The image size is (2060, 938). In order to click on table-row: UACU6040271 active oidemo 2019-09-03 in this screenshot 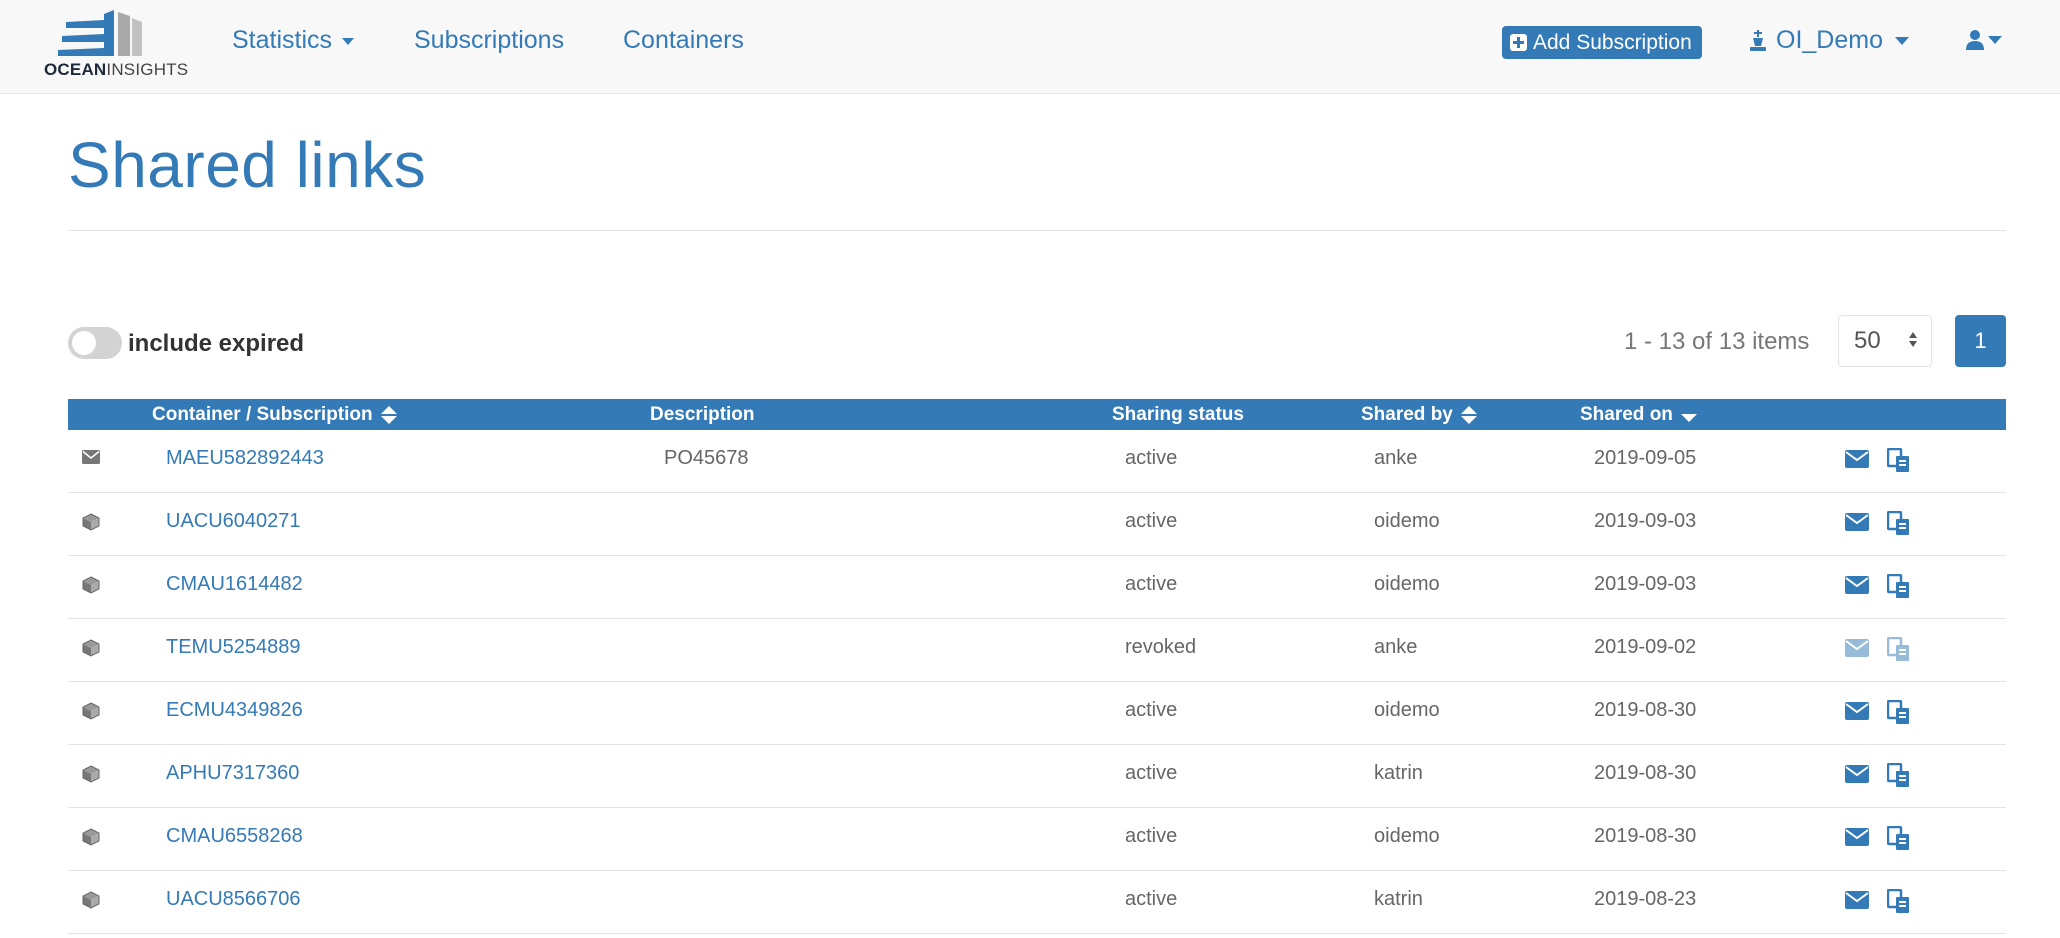, I will do `click(1037, 524)`.